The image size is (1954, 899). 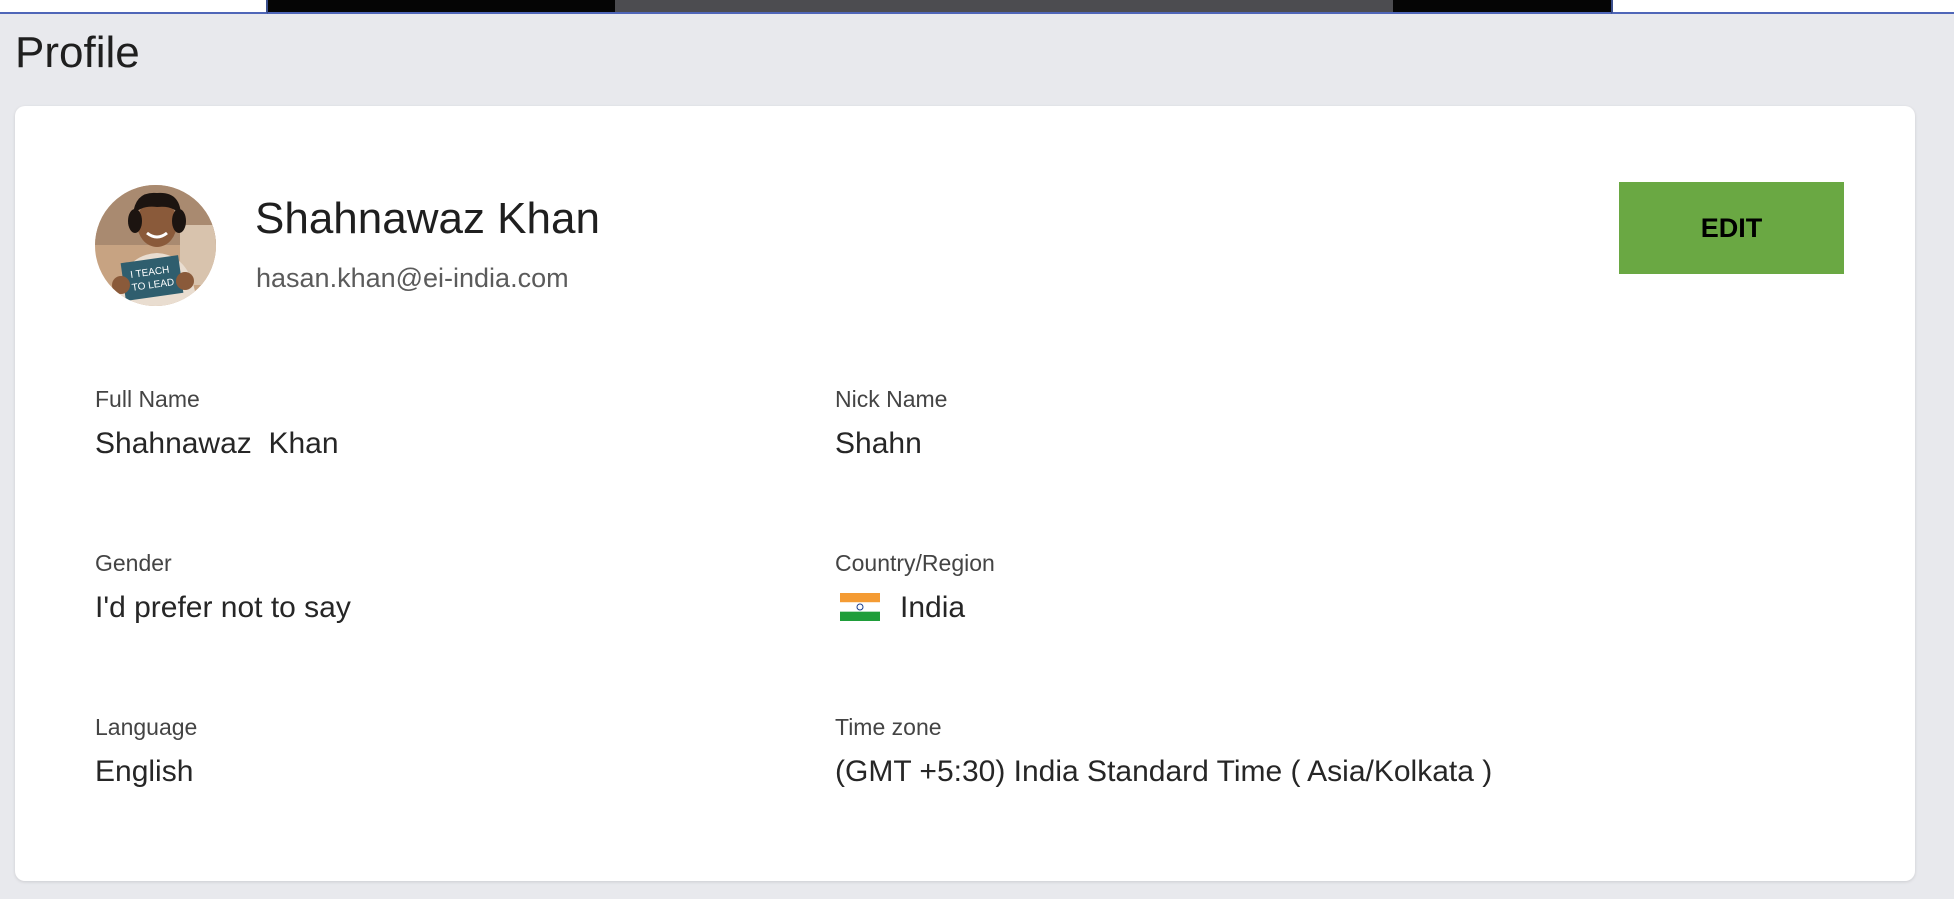 I want to click on country-label: Country/Region, so click(x=915, y=563).